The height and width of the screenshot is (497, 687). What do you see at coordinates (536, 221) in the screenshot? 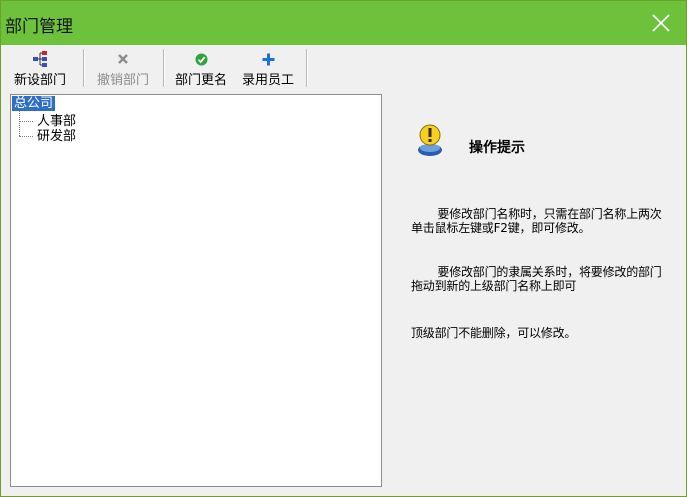
I see `hint-paragraph: 要修改部门名称时，只需在部门名称上两次单击鼠标左键或F2键，即可修改。` at bounding box center [536, 221].